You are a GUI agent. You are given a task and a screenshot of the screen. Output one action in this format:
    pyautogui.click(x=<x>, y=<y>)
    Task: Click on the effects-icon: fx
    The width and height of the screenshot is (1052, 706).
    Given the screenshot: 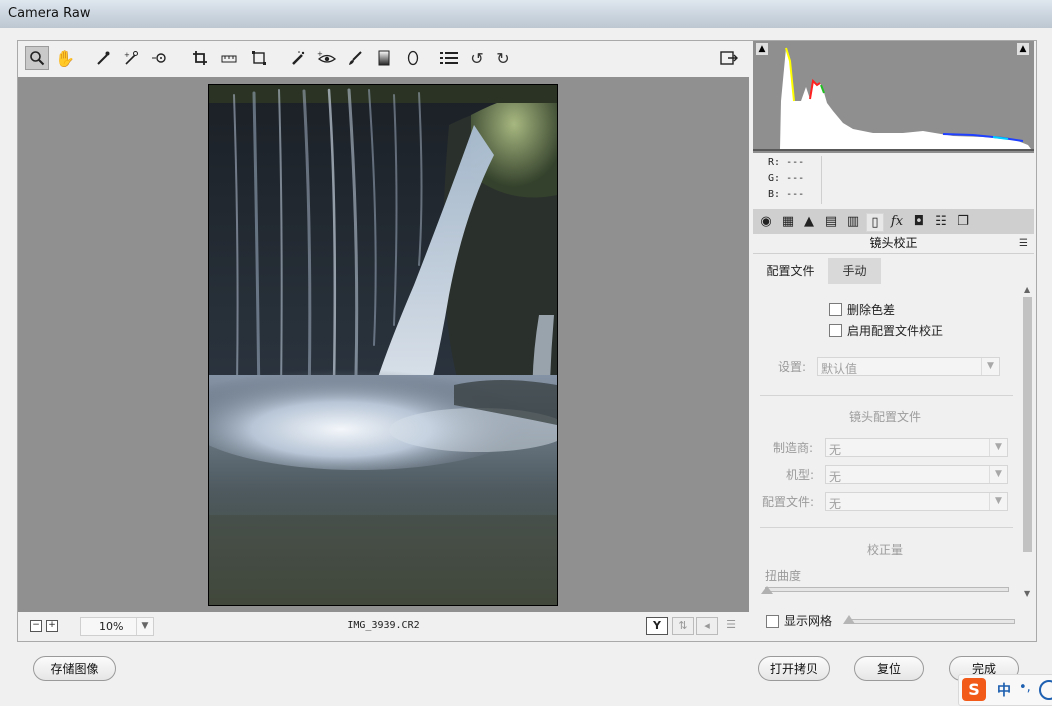 What is the action you would take?
    pyautogui.click(x=897, y=222)
    